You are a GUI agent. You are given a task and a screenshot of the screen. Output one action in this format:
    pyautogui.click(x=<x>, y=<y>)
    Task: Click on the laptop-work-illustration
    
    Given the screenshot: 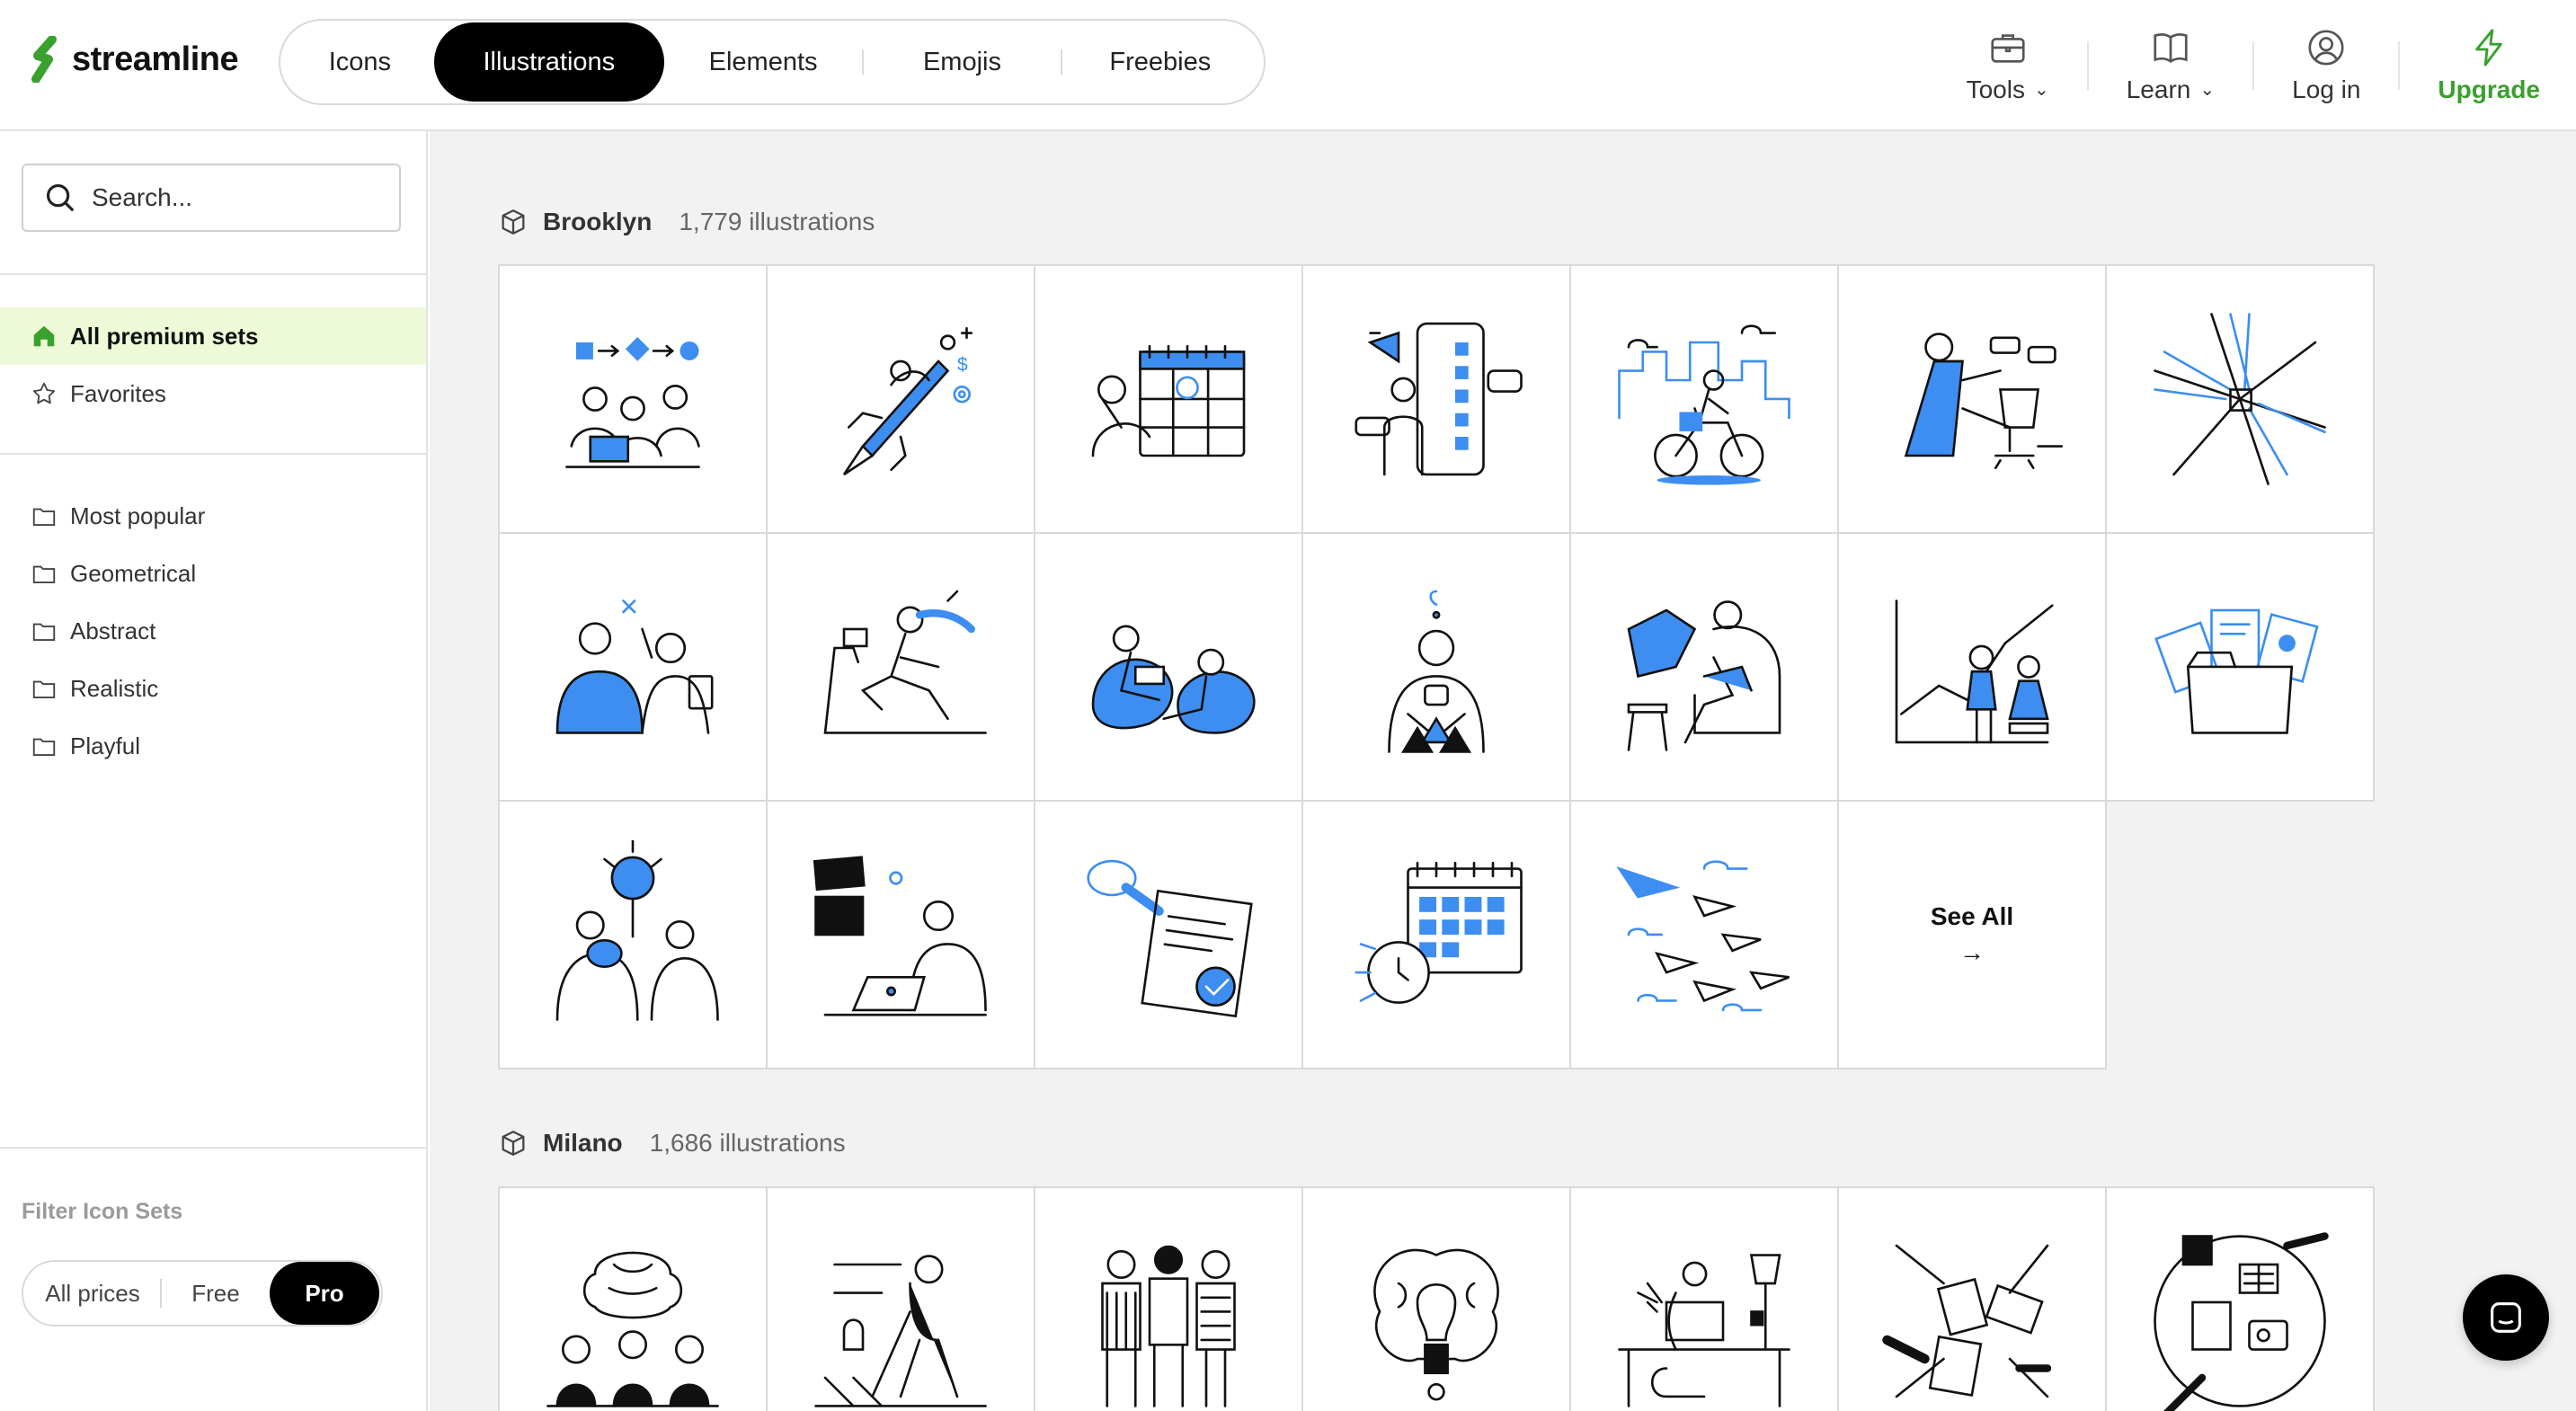 What is the action you would take?
    pyautogui.click(x=900, y=936)
    